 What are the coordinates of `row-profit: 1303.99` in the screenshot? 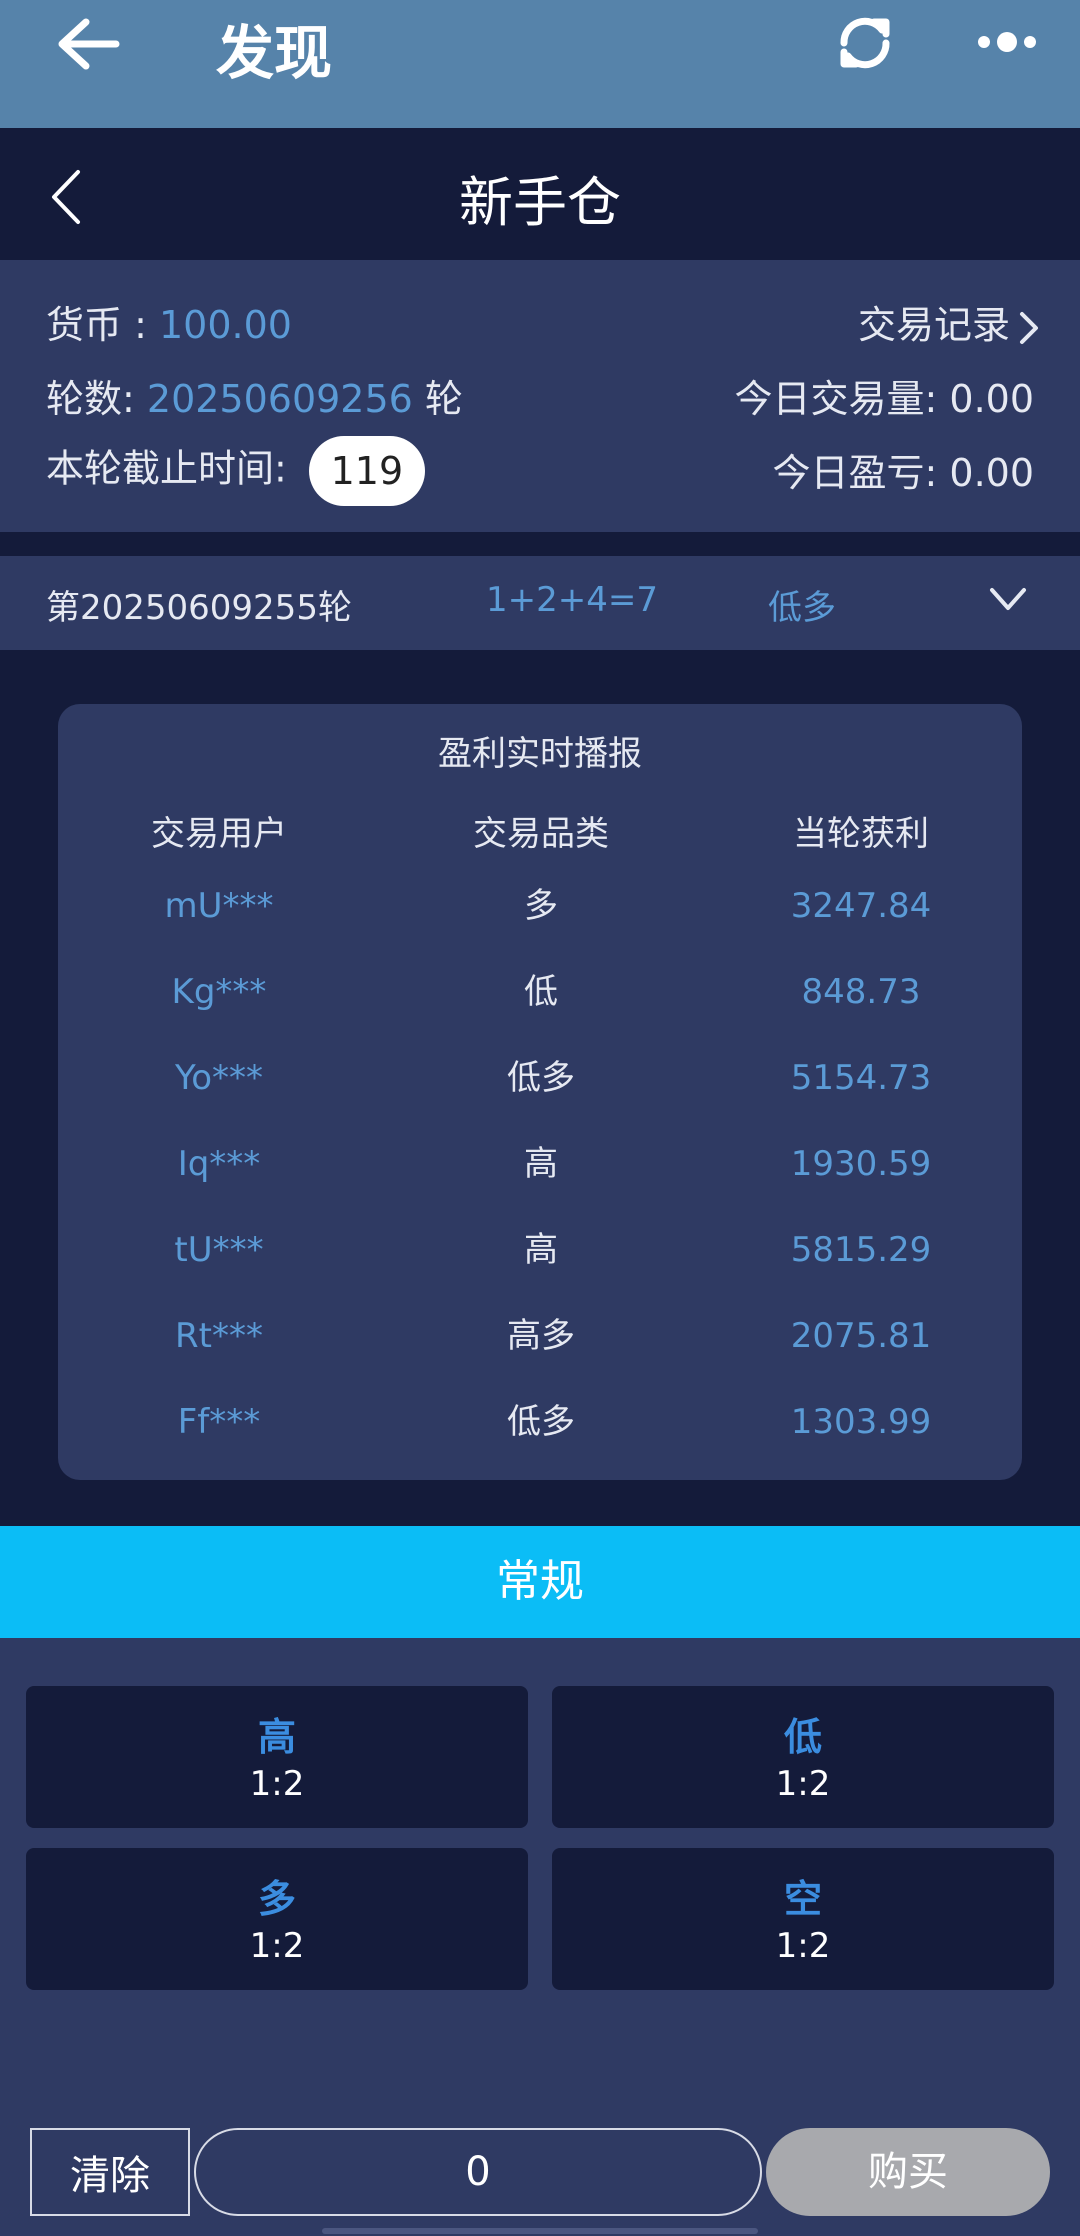 It's located at (861, 1422).